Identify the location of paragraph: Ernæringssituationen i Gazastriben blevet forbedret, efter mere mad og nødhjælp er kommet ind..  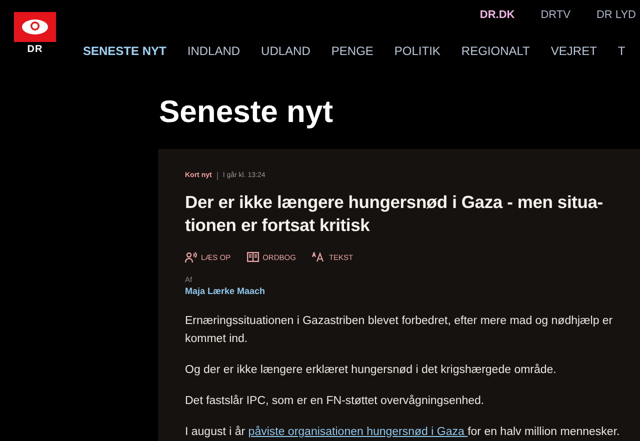
(399, 330).